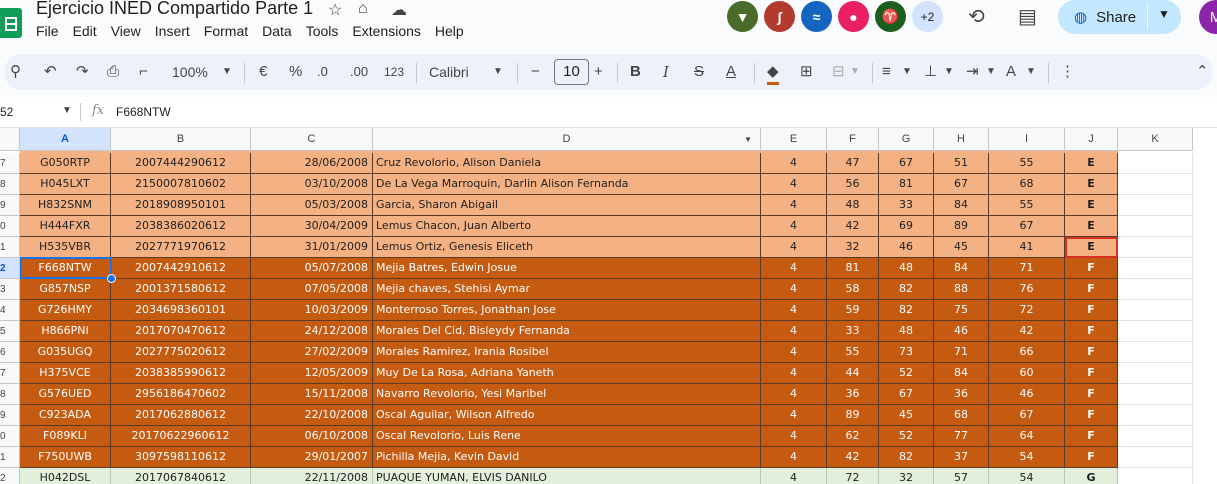 The image size is (1217, 484). Describe the element at coordinates (853, 394) in the screenshot. I see `cell-f: 36` at that location.